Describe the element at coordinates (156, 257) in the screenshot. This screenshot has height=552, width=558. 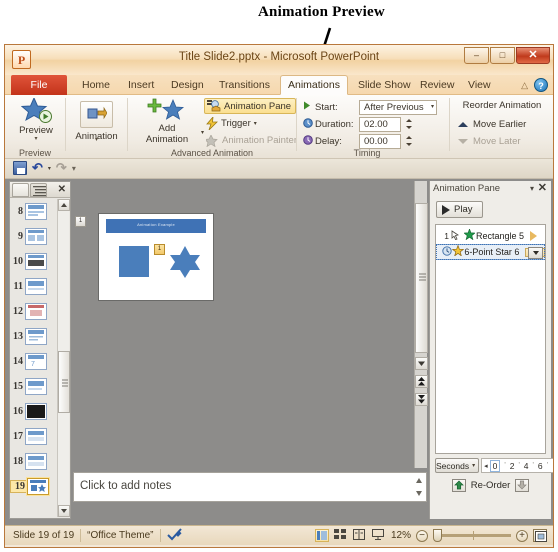
I see `slide-canvas: Animation Example 1` at that location.